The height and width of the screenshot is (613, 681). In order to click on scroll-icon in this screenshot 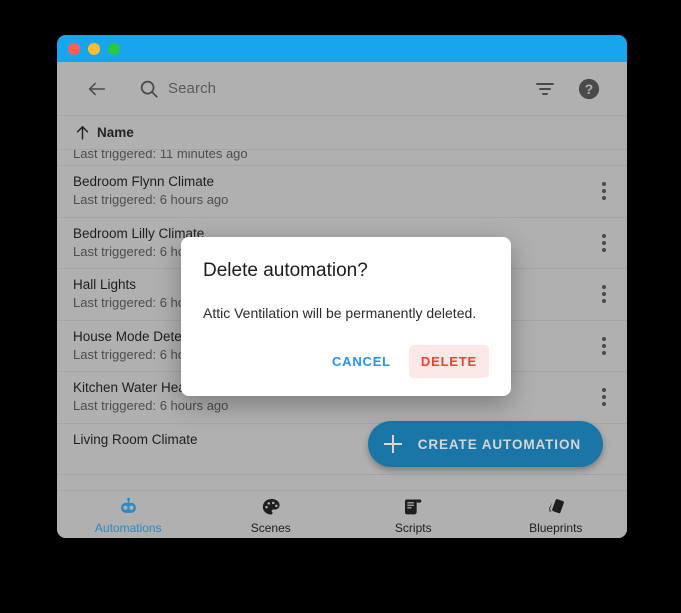, I will do `click(413, 507)`.